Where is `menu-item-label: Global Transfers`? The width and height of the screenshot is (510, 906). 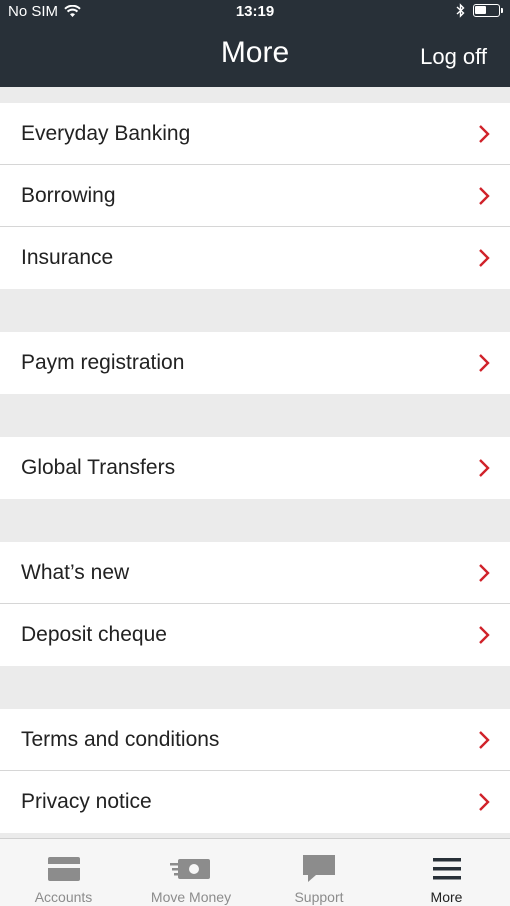 menu-item-label: Global Transfers is located at coordinates (98, 467).